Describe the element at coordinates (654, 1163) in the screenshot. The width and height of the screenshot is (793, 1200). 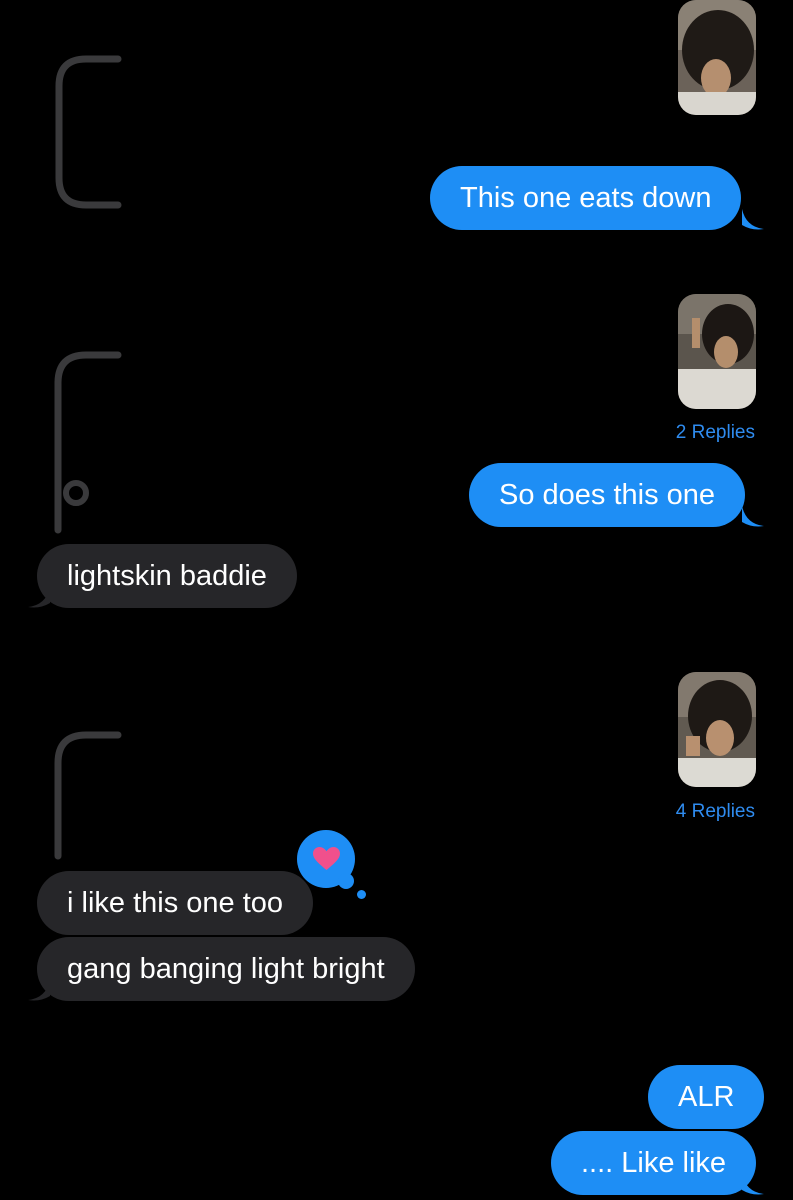
I see `sent-message-bubble: .... Like like` at that location.